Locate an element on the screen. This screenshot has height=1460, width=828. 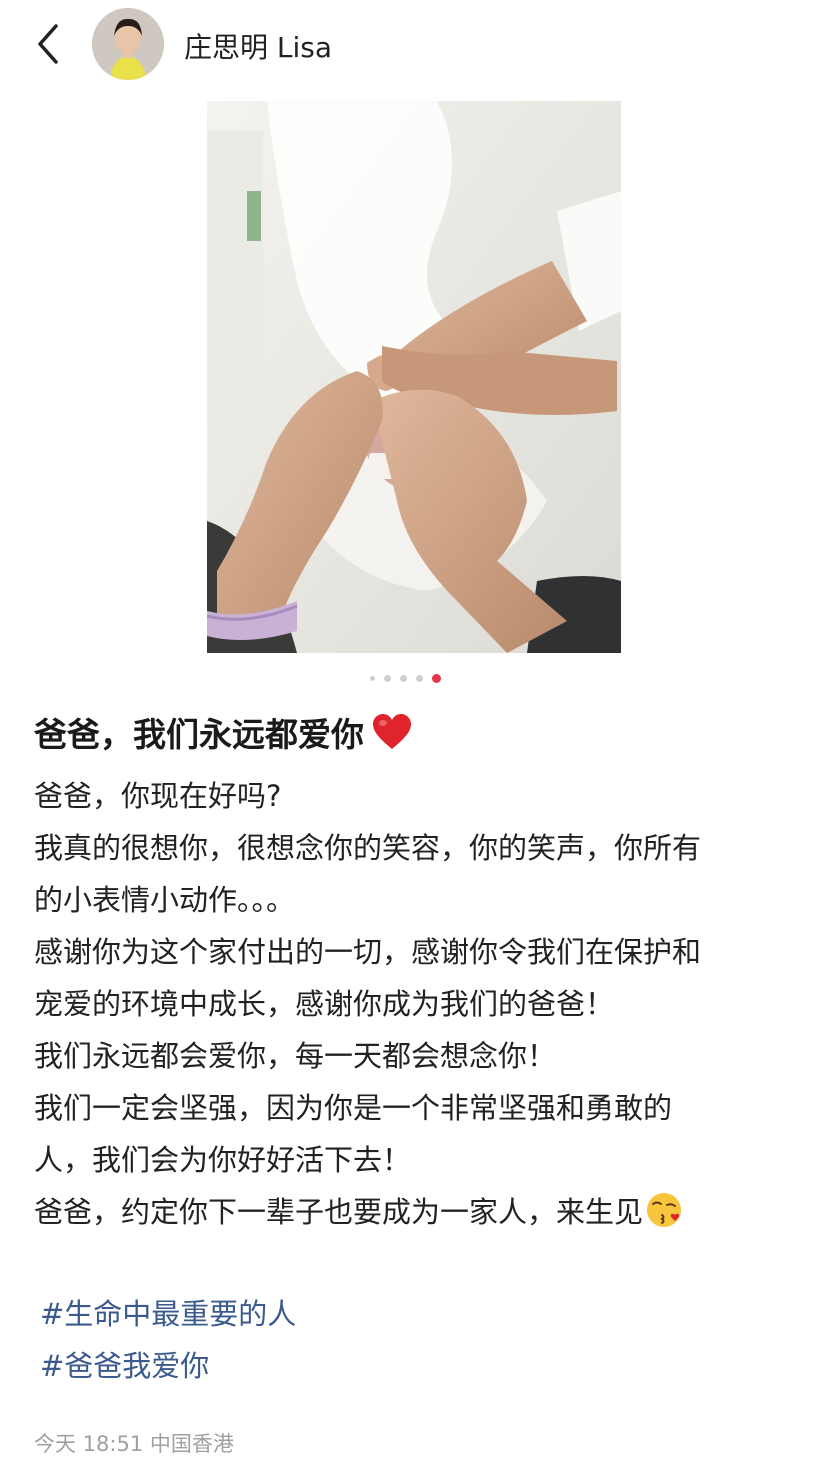
post-body-line: 宠爱的环境中成长，感谢你成为我们的爸爸！ is located at coordinates (324, 1004).